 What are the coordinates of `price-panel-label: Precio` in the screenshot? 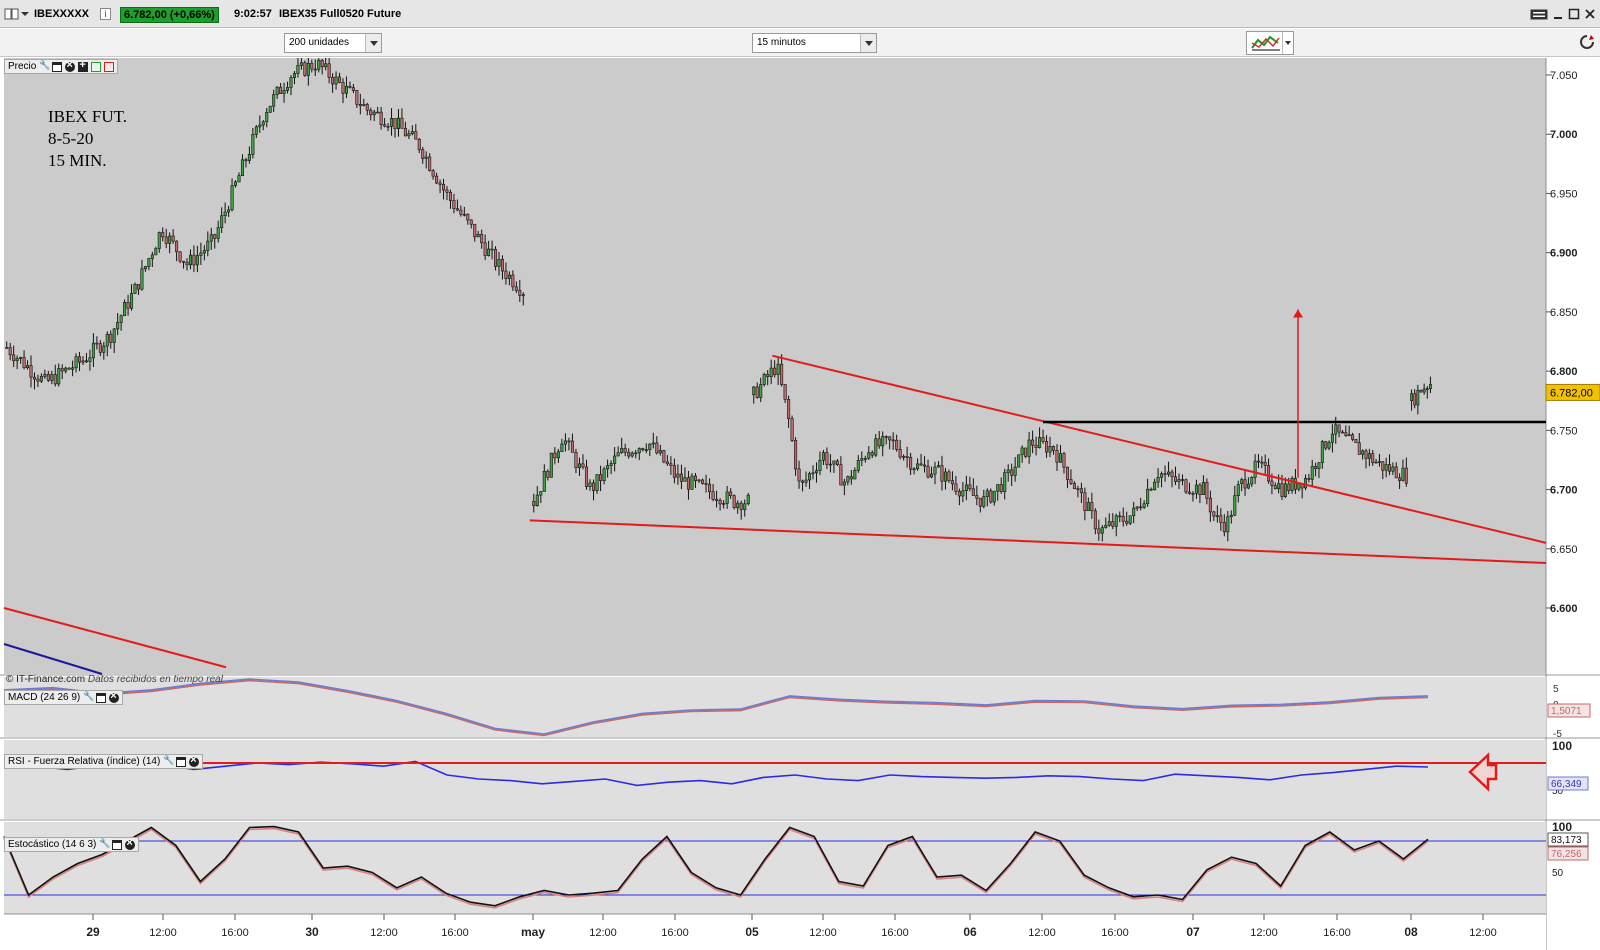 It's located at (61, 66).